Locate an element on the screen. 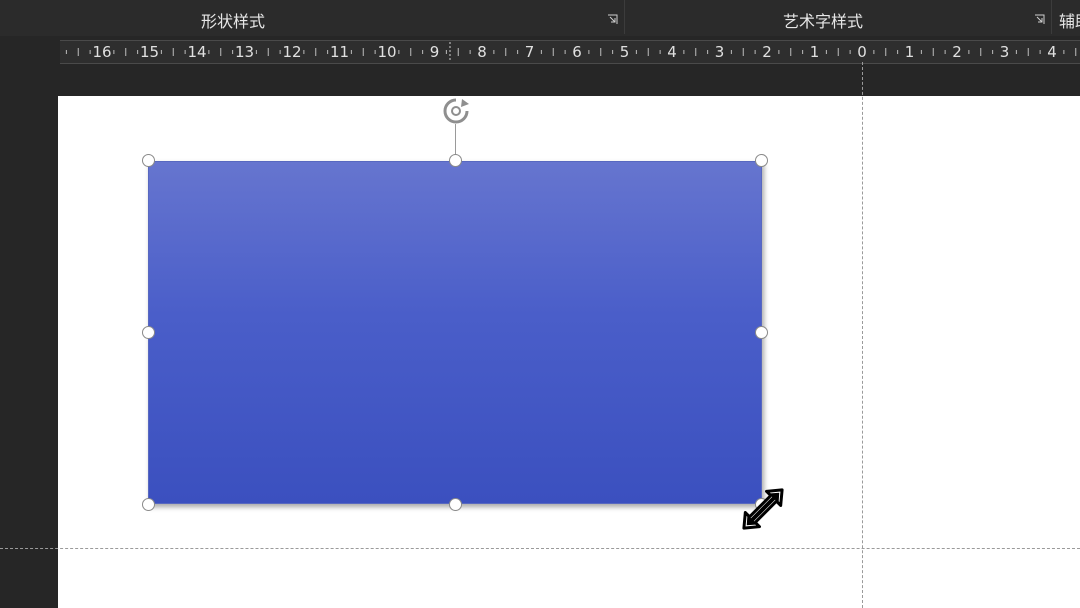 The height and width of the screenshot is (608, 1080). ruler-label: 15 is located at coordinates (149, 52).